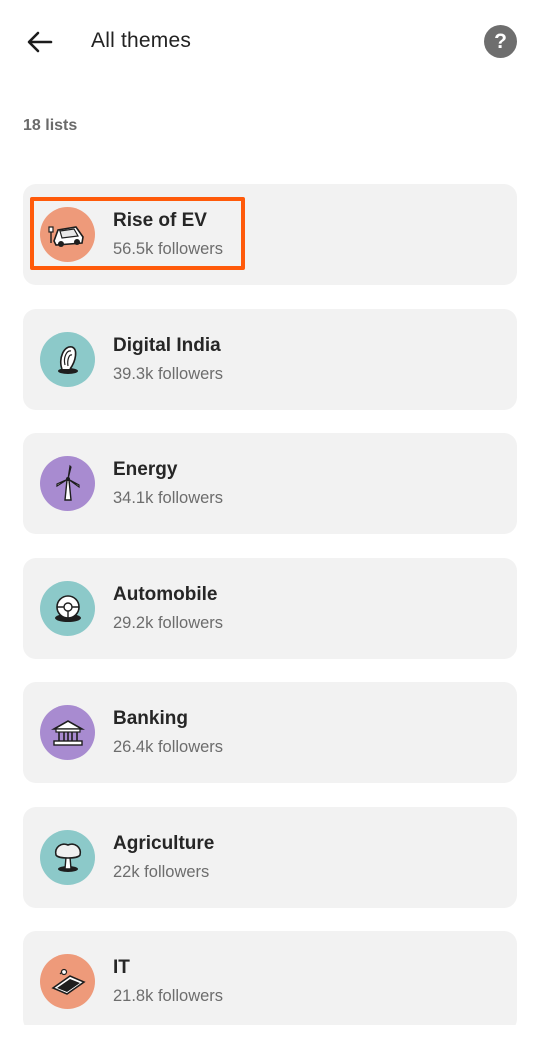 The image size is (540, 1057). What do you see at coordinates (145, 469) in the screenshot?
I see `theme-name: Energy` at bounding box center [145, 469].